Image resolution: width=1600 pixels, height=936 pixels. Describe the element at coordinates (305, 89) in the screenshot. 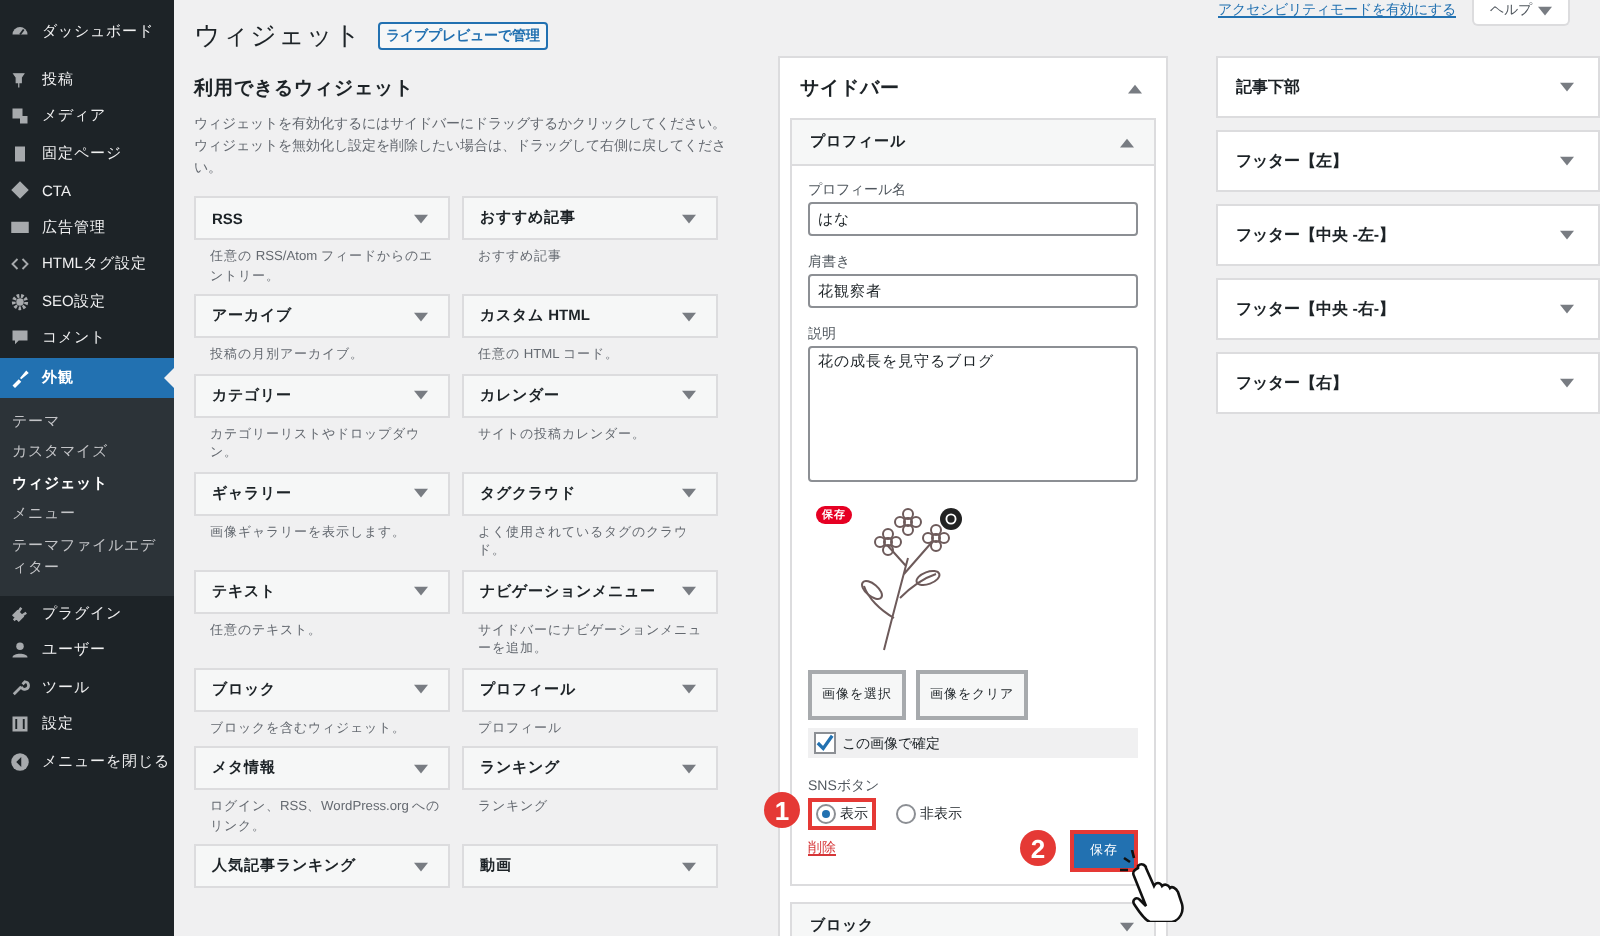

I see `section-title: 利用できるウィジェット` at that location.